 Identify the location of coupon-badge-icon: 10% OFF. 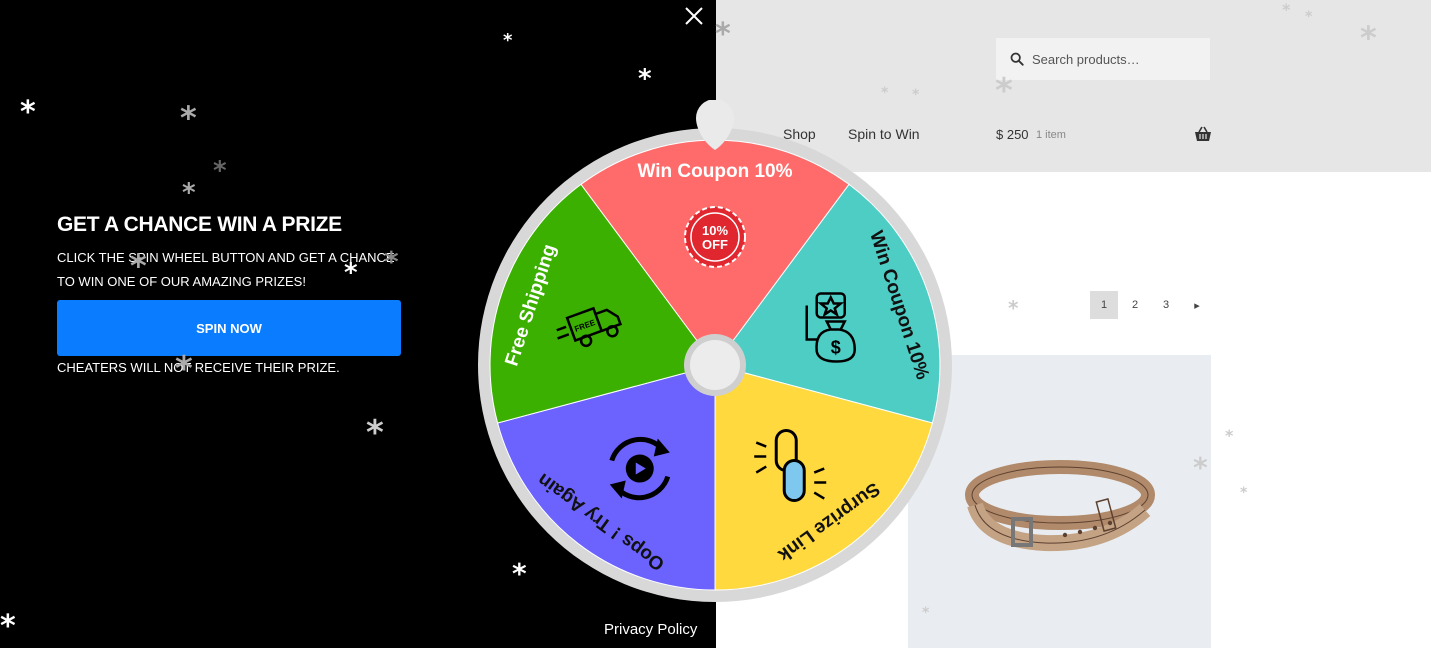
(715, 237).